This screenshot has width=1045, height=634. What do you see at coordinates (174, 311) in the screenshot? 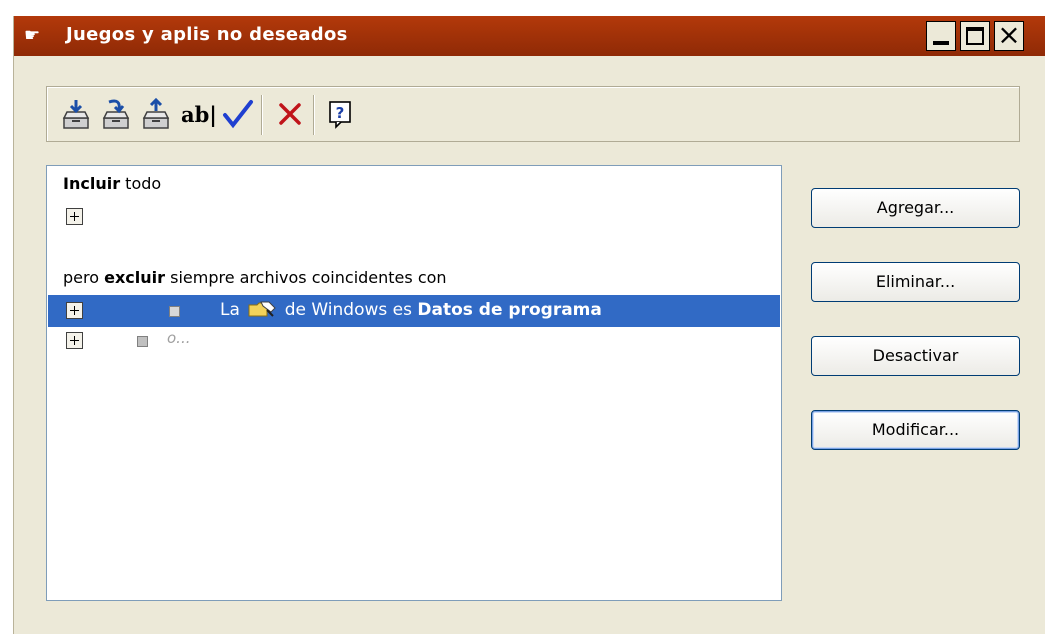
I see `rule-bullet-icon` at bounding box center [174, 311].